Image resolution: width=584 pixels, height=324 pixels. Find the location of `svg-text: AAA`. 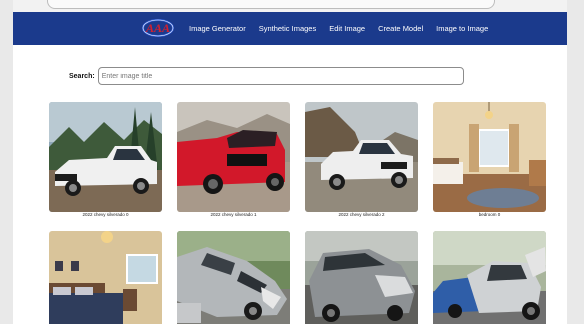

svg-text: AAA is located at coordinates (157, 28).